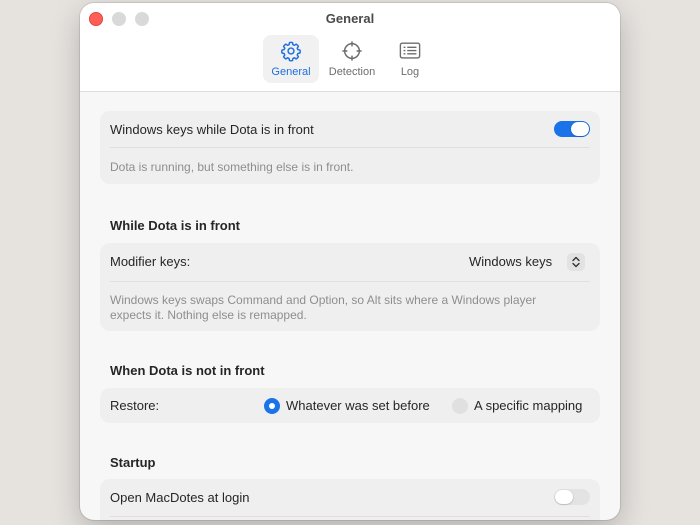 Image resolution: width=700 pixels, height=525 pixels. What do you see at coordinates (511, 261) in the screenshot?
I see `modifier-keys-value: Windows keys` at bounding box center [511, 261].